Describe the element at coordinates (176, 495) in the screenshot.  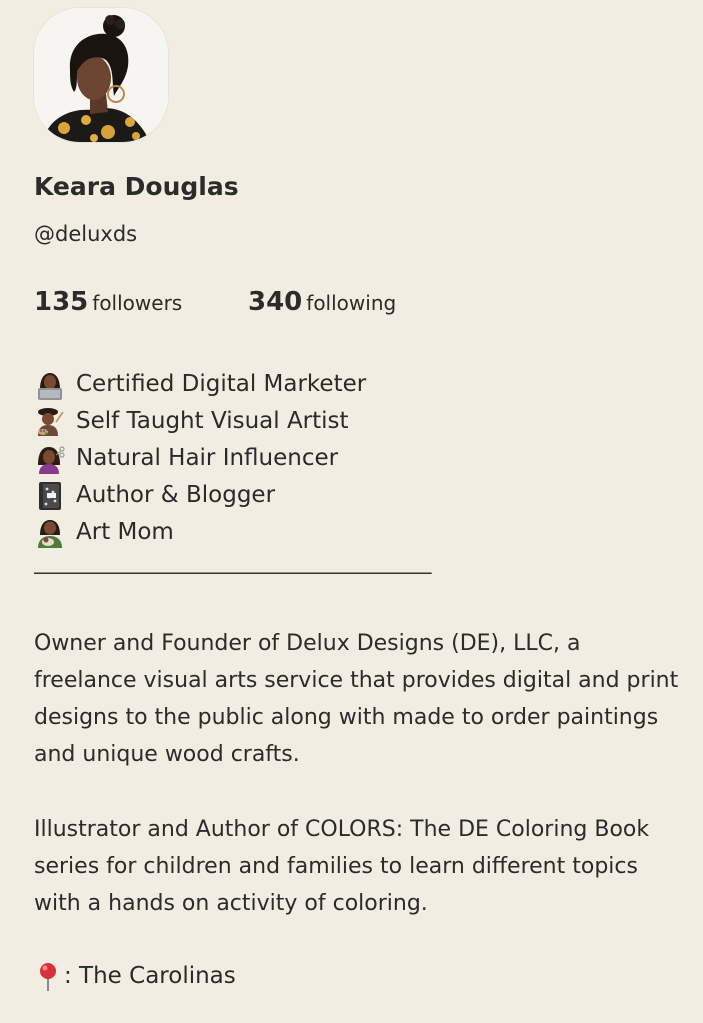
I see `bio-line-text: Author & Blogger` at that location.